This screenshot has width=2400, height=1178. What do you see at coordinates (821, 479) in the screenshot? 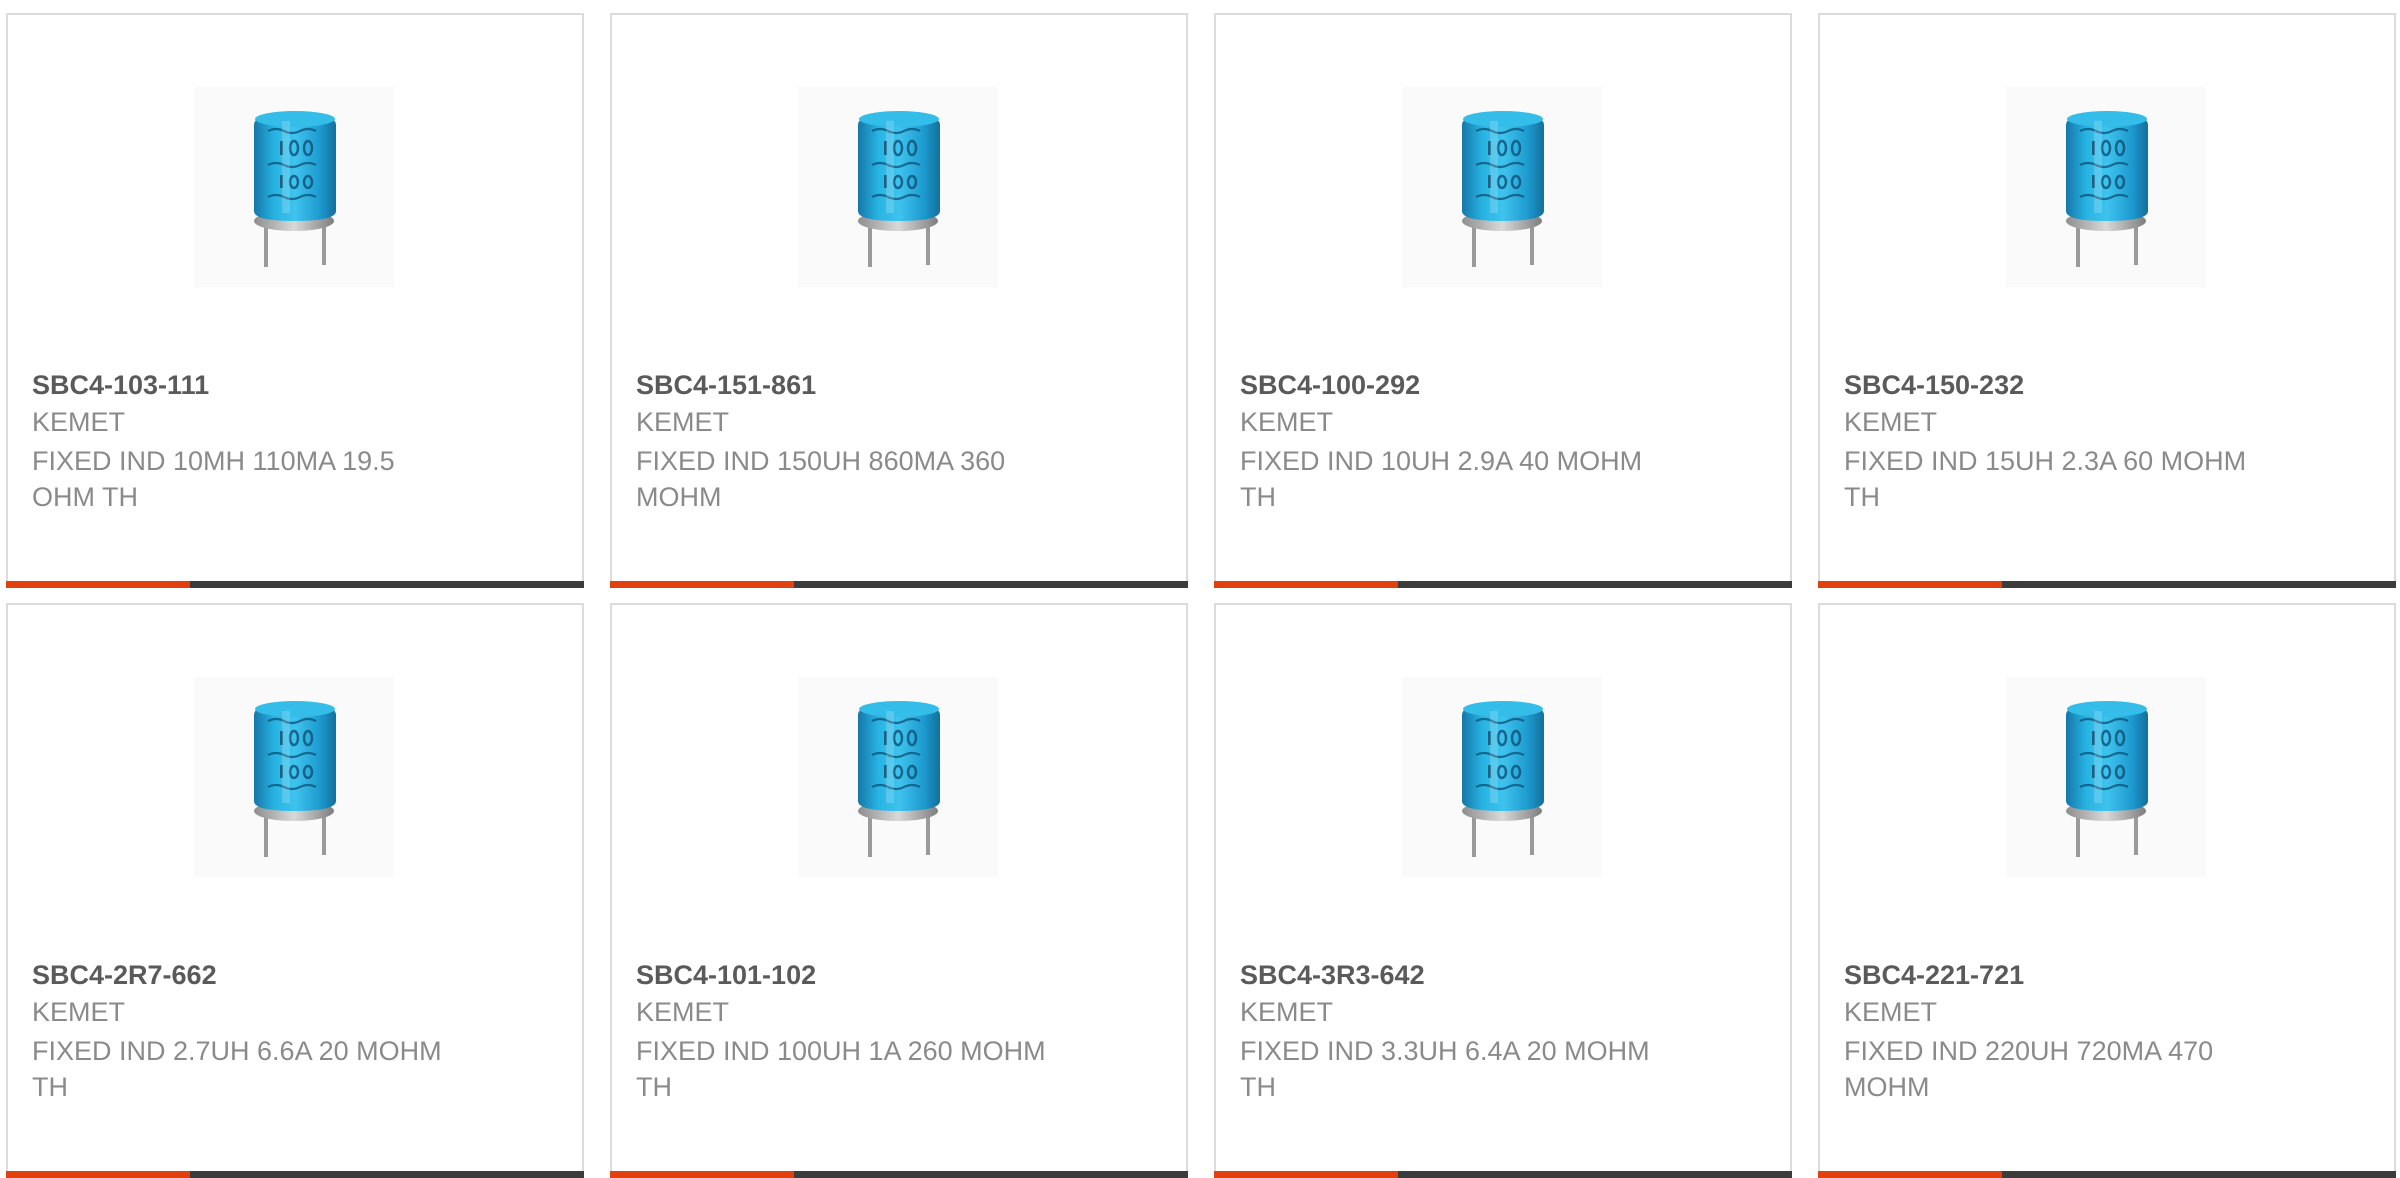
I see `product-description: FIXED IND 150UH 860MA 360 MOHM` at bounding box center [821, 479].